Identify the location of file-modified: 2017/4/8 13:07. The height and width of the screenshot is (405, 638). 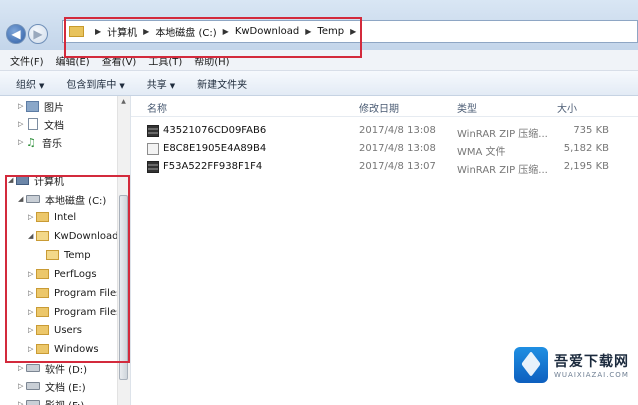
(397, 166).